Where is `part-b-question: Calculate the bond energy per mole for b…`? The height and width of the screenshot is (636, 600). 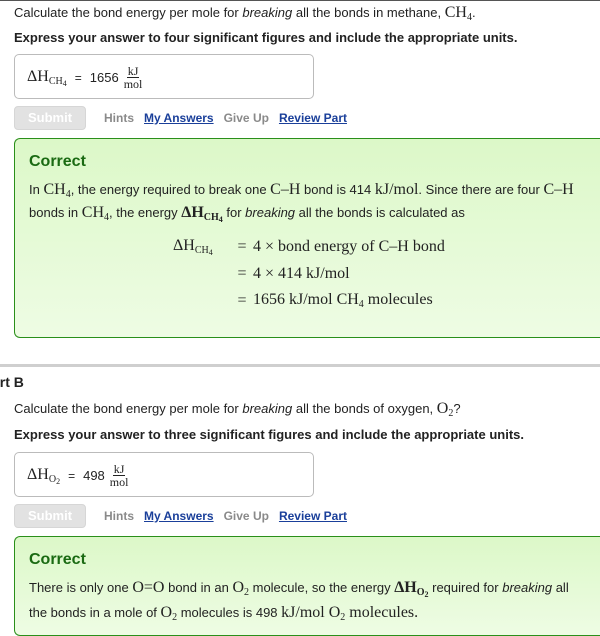
part-b-question: Calculate the bond energy per mole for b… is located at coordinates (237, 409).